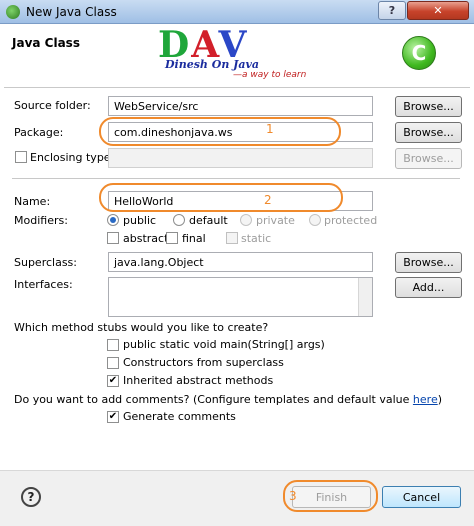 The width and height of the screenshot is (474, 526). Describe the element at coordinates (208, 220) in the screenshot. I see `modifier-default-label: default` at that location.